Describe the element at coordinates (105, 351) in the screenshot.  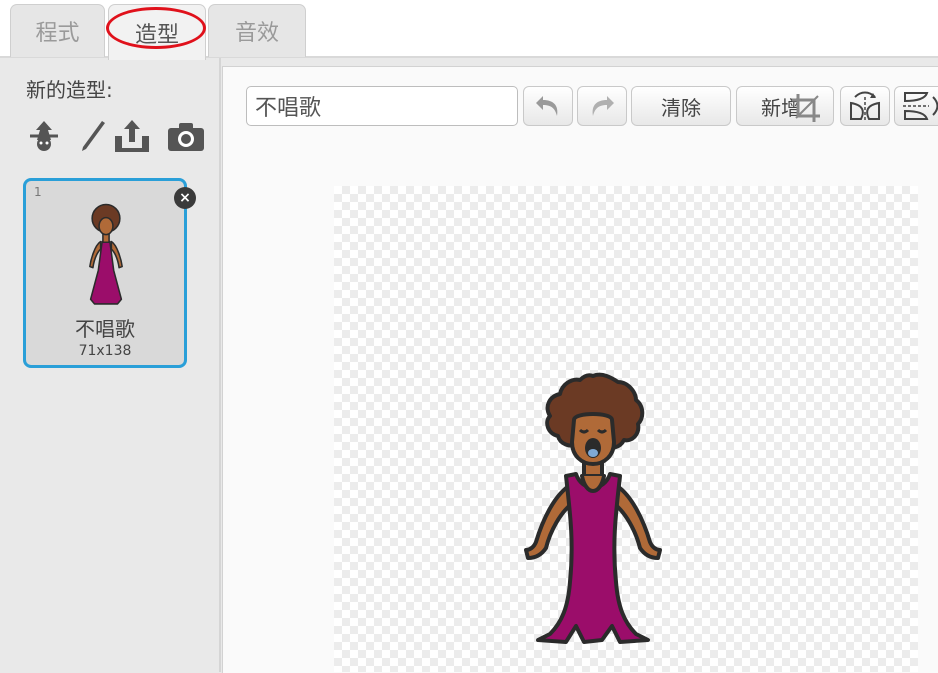
I see `costume-size: 71x138` at that location.